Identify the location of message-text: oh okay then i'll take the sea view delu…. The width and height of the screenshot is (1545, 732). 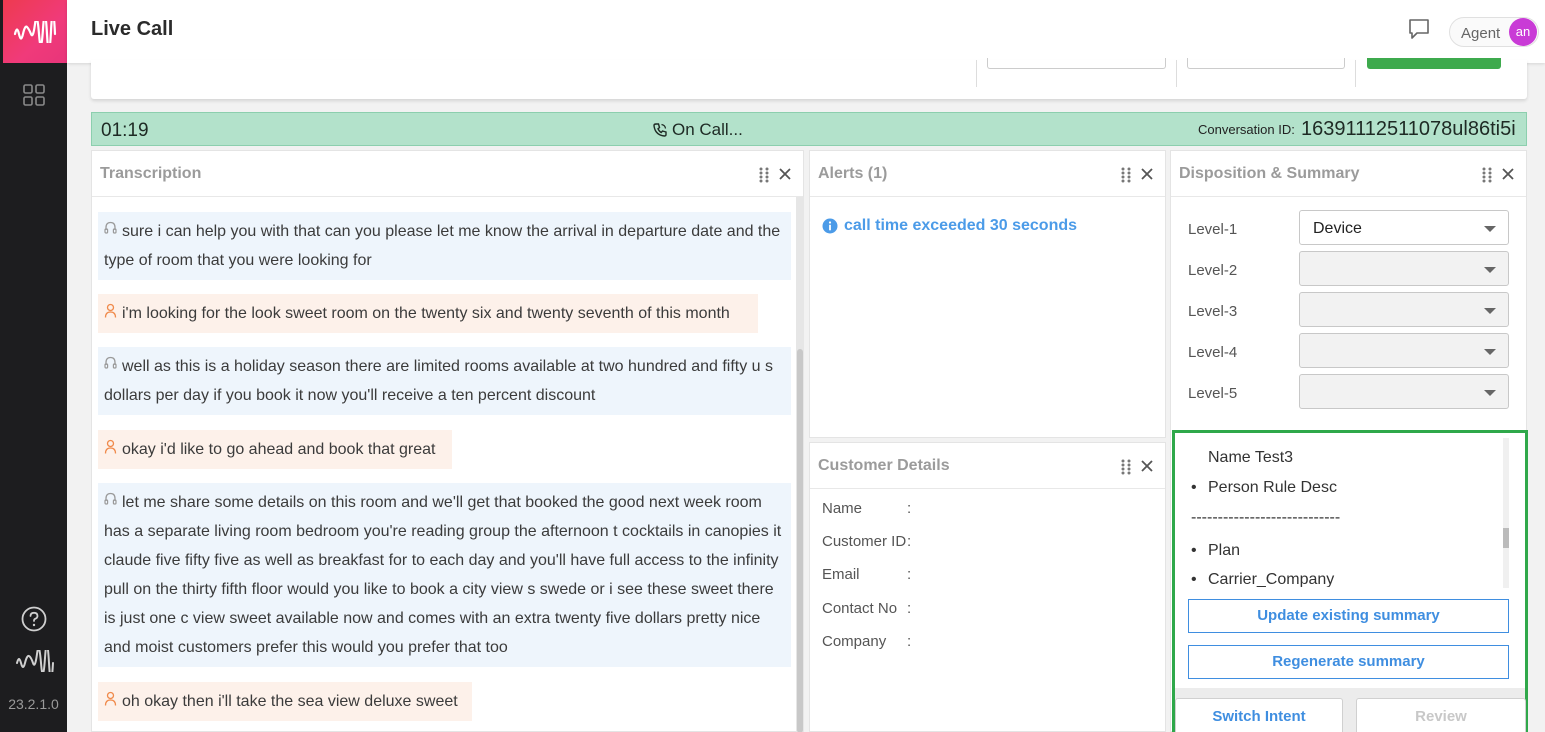
(290, 701).